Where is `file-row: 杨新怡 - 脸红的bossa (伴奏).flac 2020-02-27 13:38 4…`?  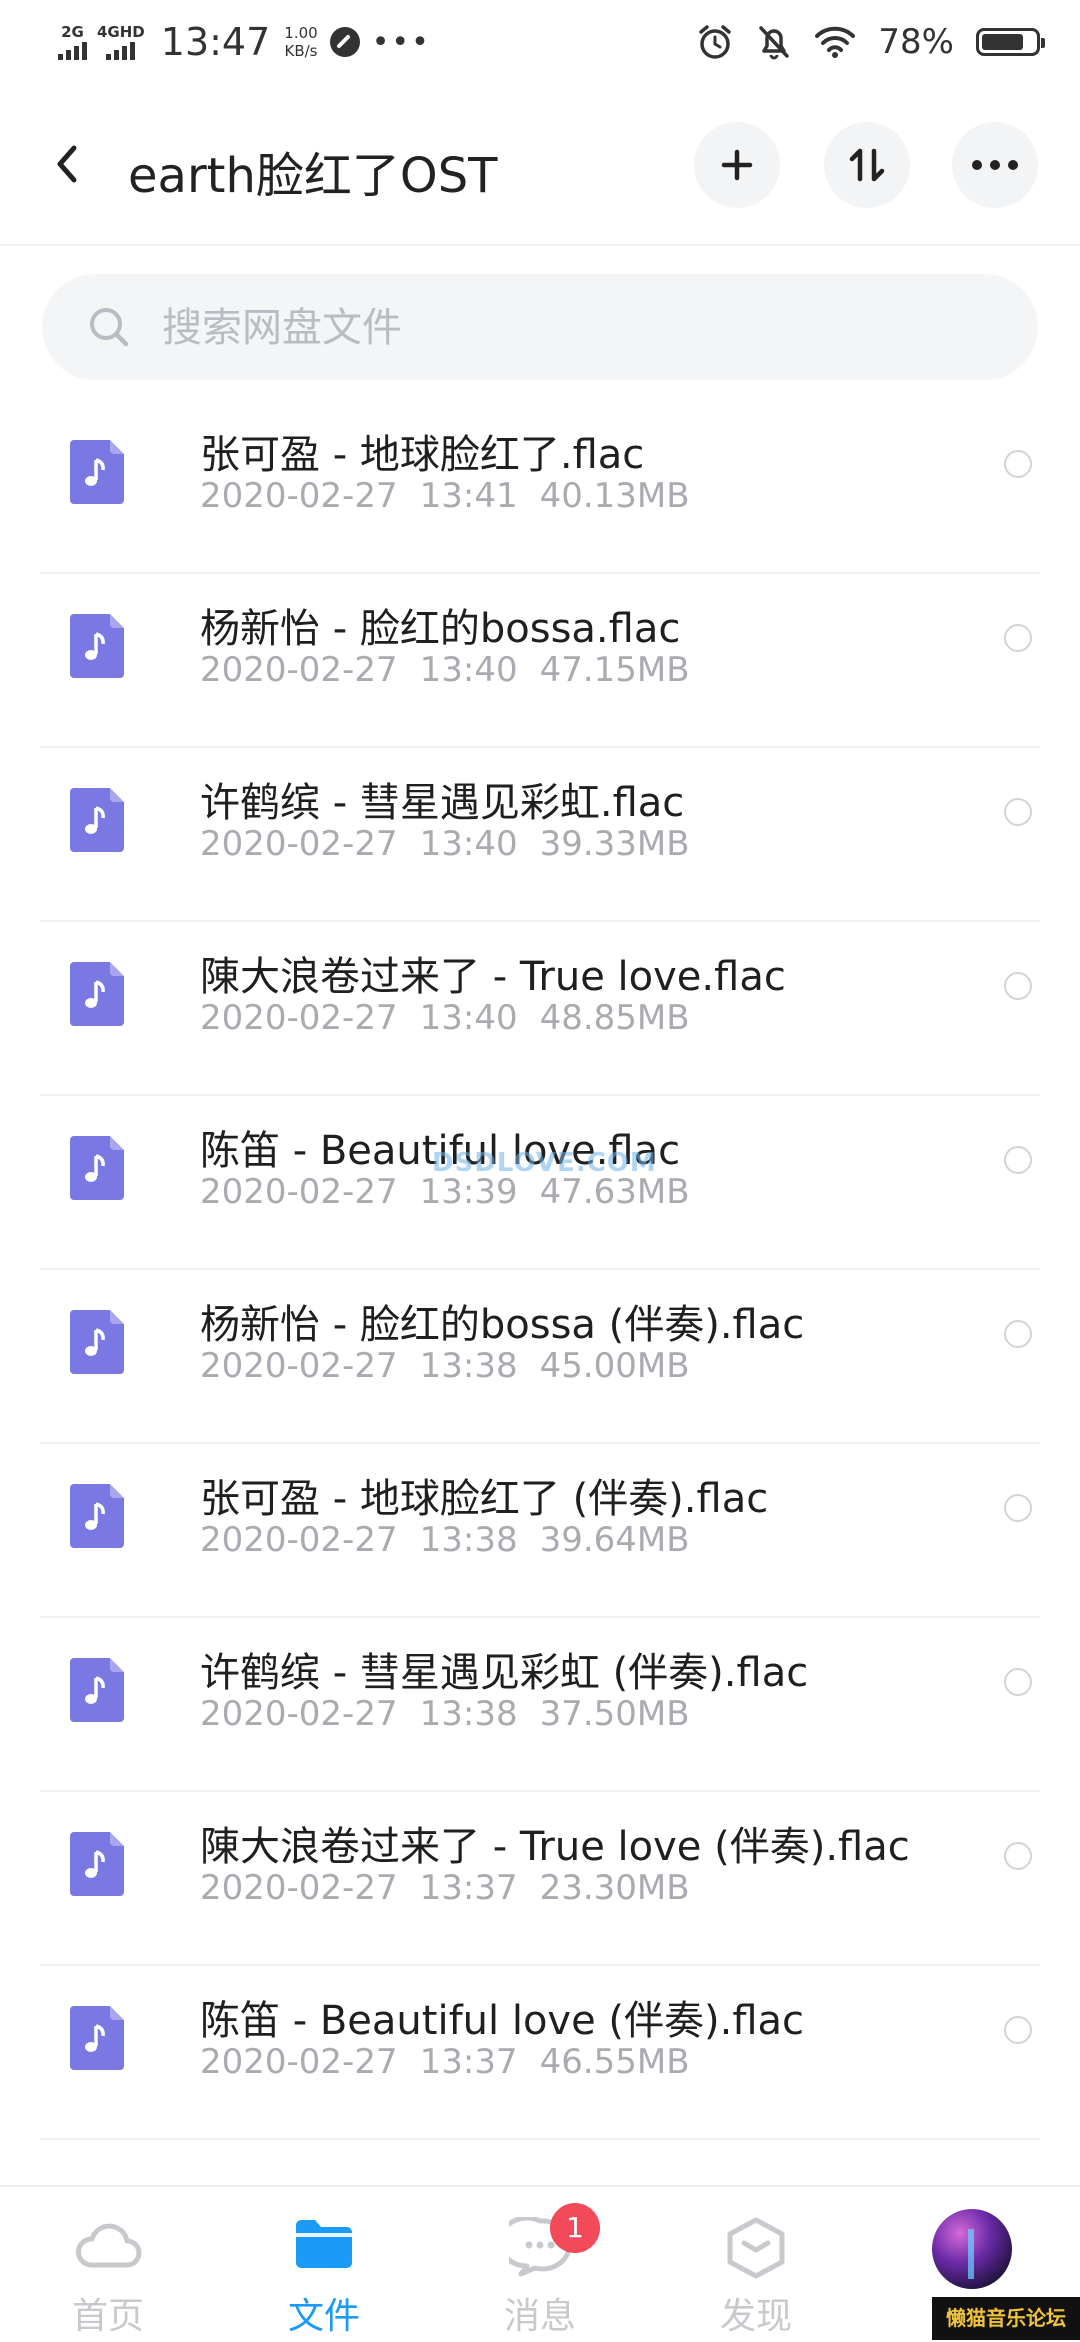 file-row: 杨新怡 - 脸红的bossa (伴奏).flac 2020-02-27 13:38 4… is located at coordinates (540, 1357).